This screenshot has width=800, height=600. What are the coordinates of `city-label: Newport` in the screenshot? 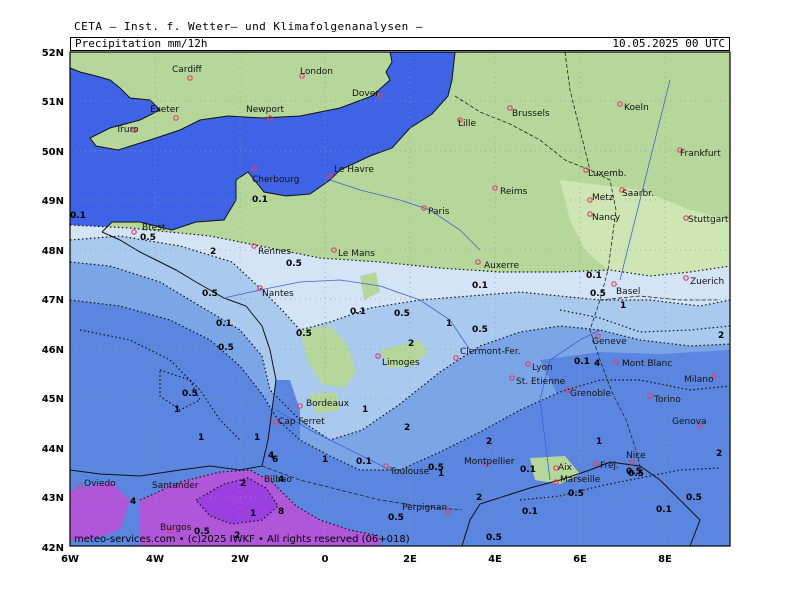 It's located at (265, 110).